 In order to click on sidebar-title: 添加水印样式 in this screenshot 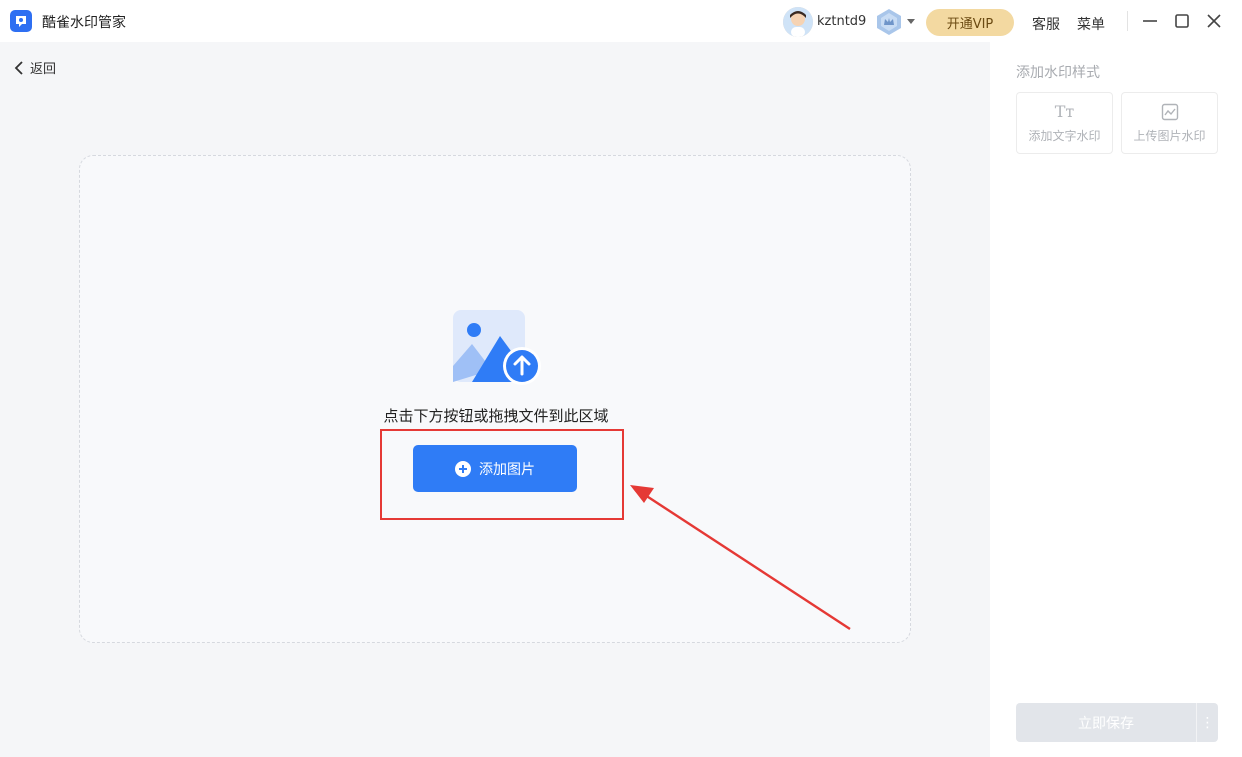, I will do `click(1058, 73)`.